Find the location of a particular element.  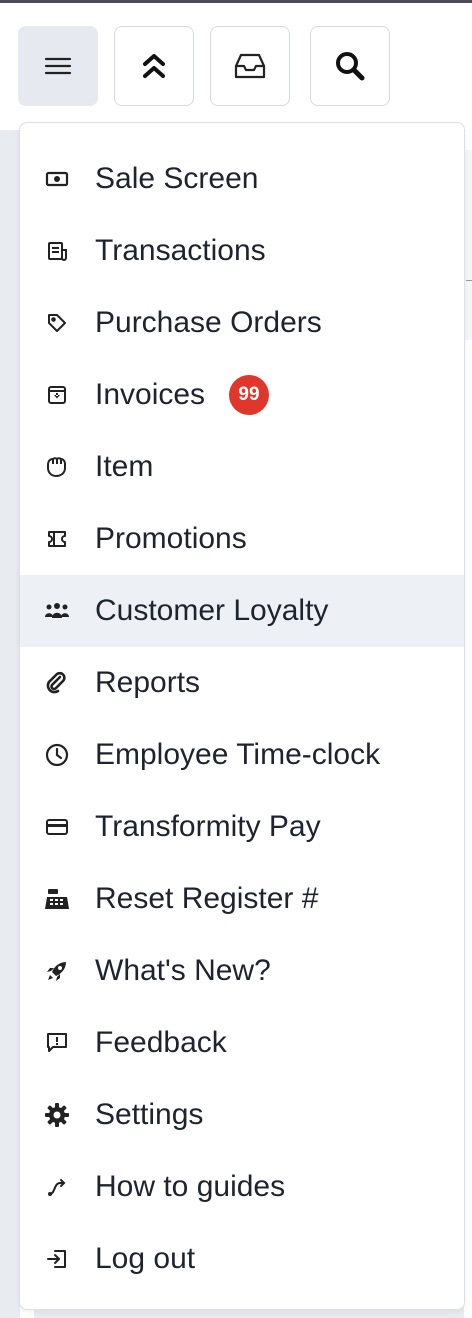

rocket-icon is located at coordinates (57, 971).